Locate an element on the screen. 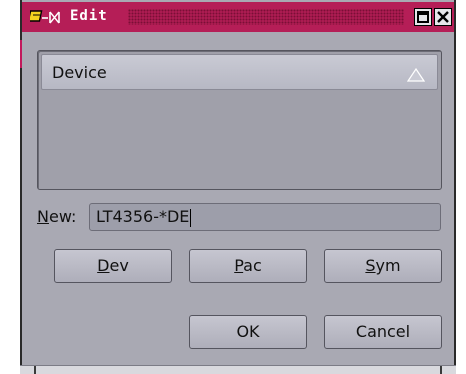 The image size is (466, 374). dev-mnemonic: D is located at coordinates (103, 265).